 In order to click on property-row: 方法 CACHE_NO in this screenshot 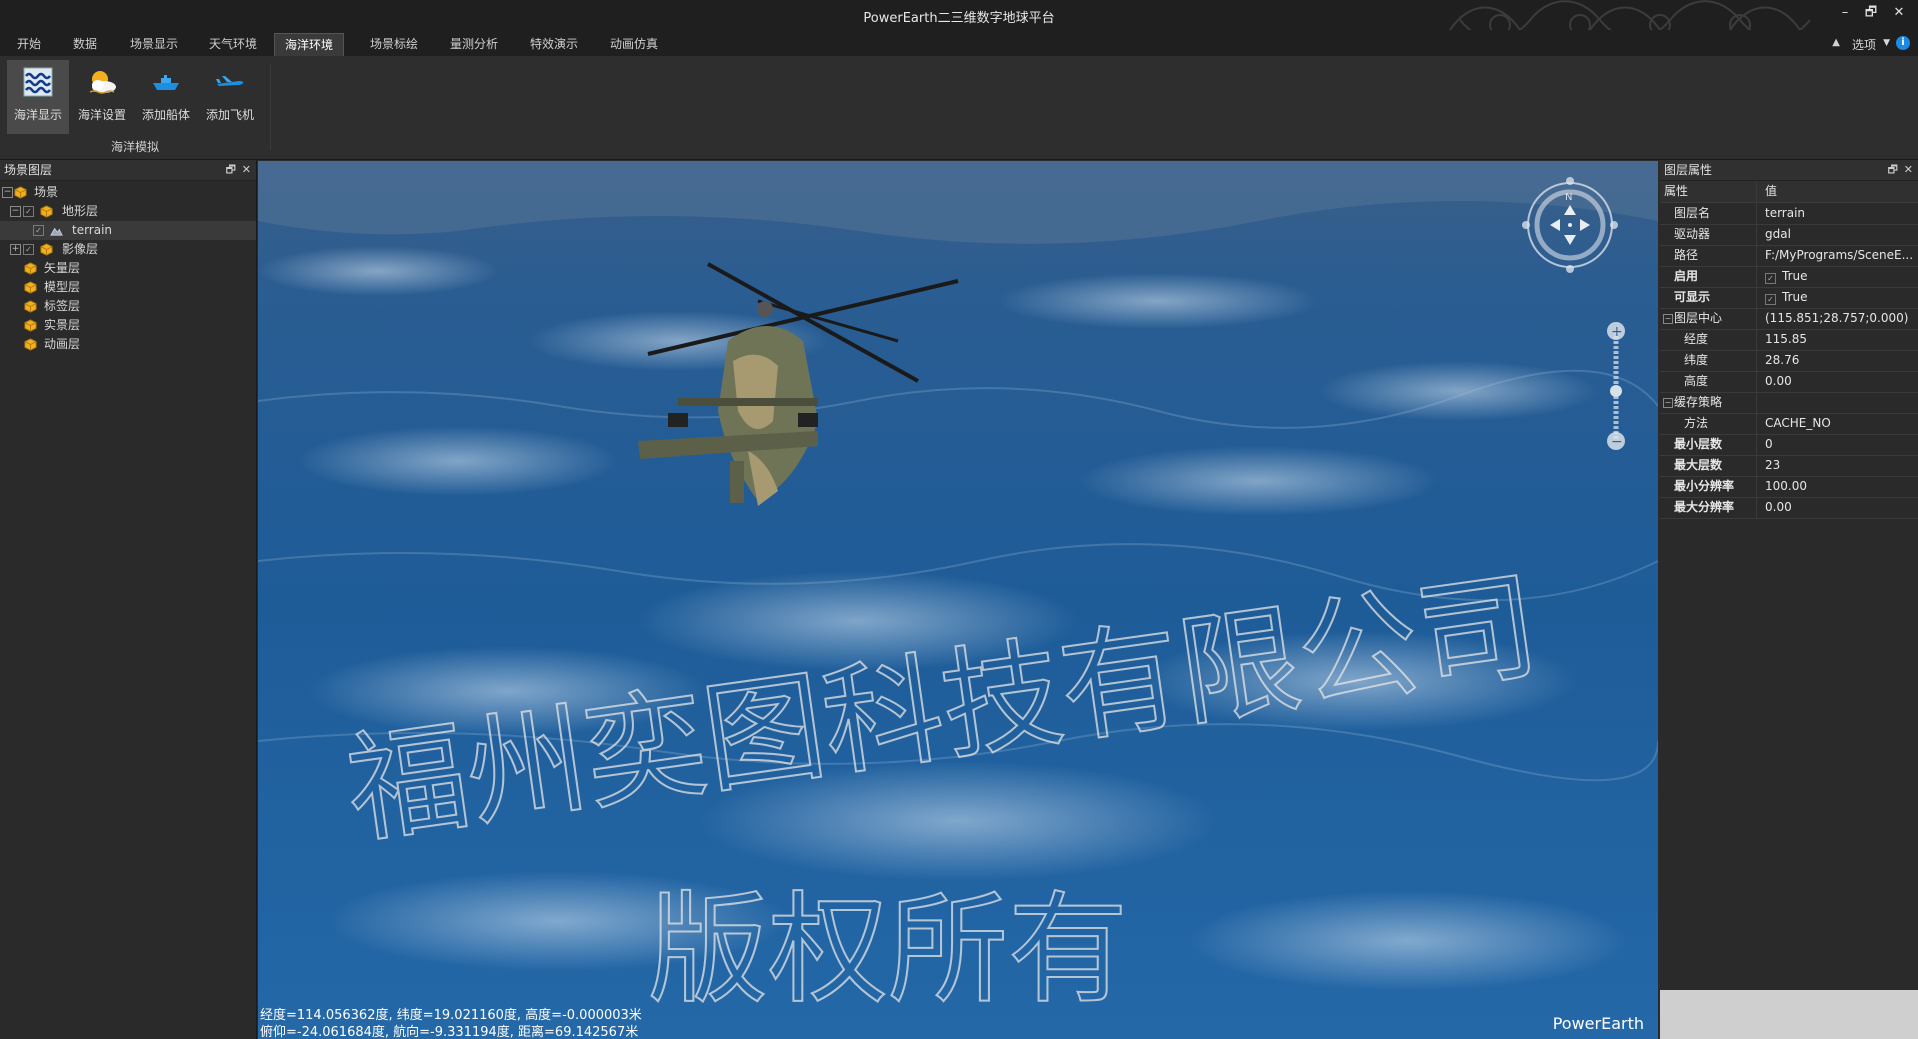, I will do `click(1789, 424)`.